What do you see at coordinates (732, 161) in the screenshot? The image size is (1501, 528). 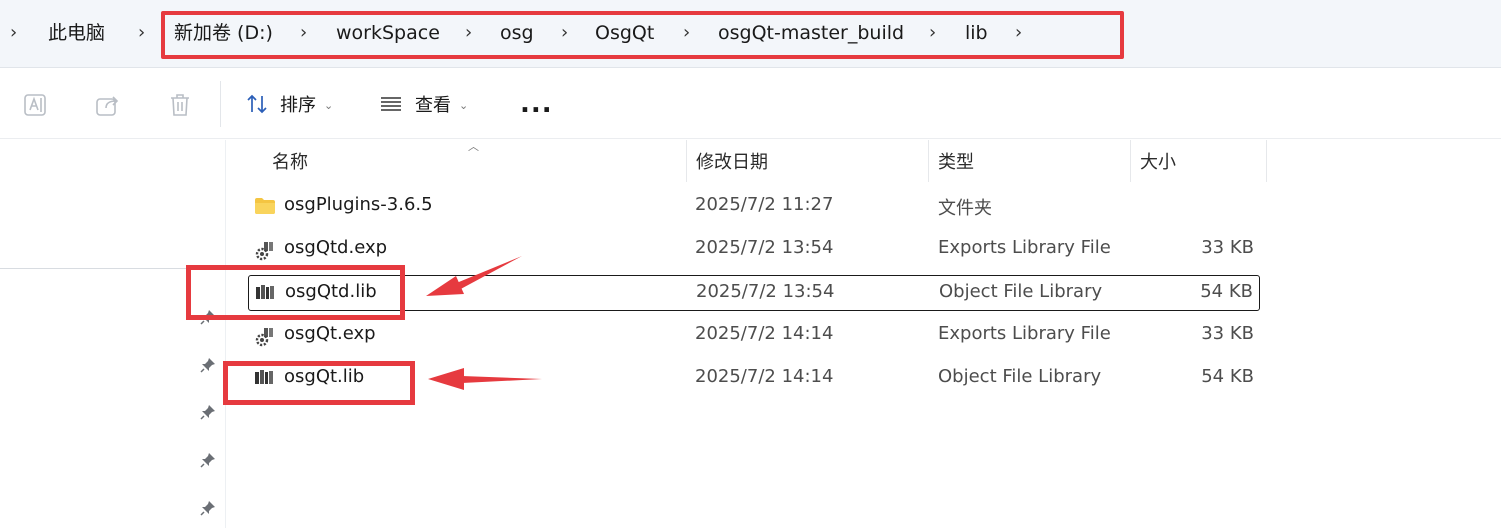 I see `column-header-modified: 修改日期` at bounding box center [732, 161].